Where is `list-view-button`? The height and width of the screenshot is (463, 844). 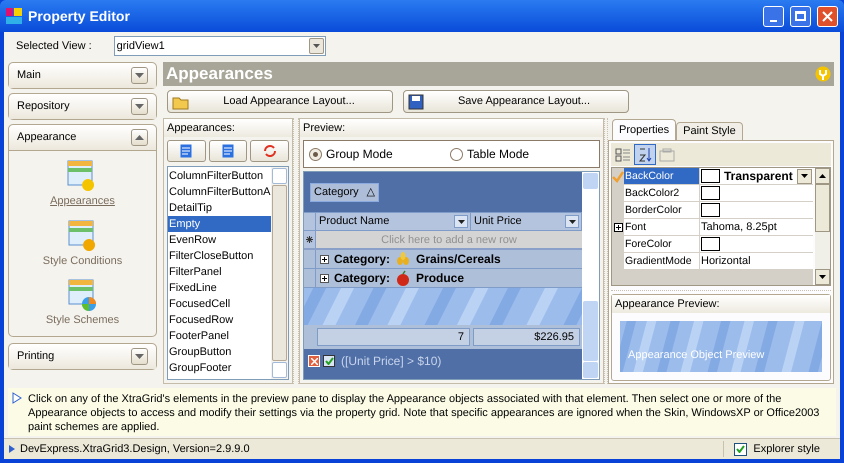 list-view-button is located at coordinates (186, 151).